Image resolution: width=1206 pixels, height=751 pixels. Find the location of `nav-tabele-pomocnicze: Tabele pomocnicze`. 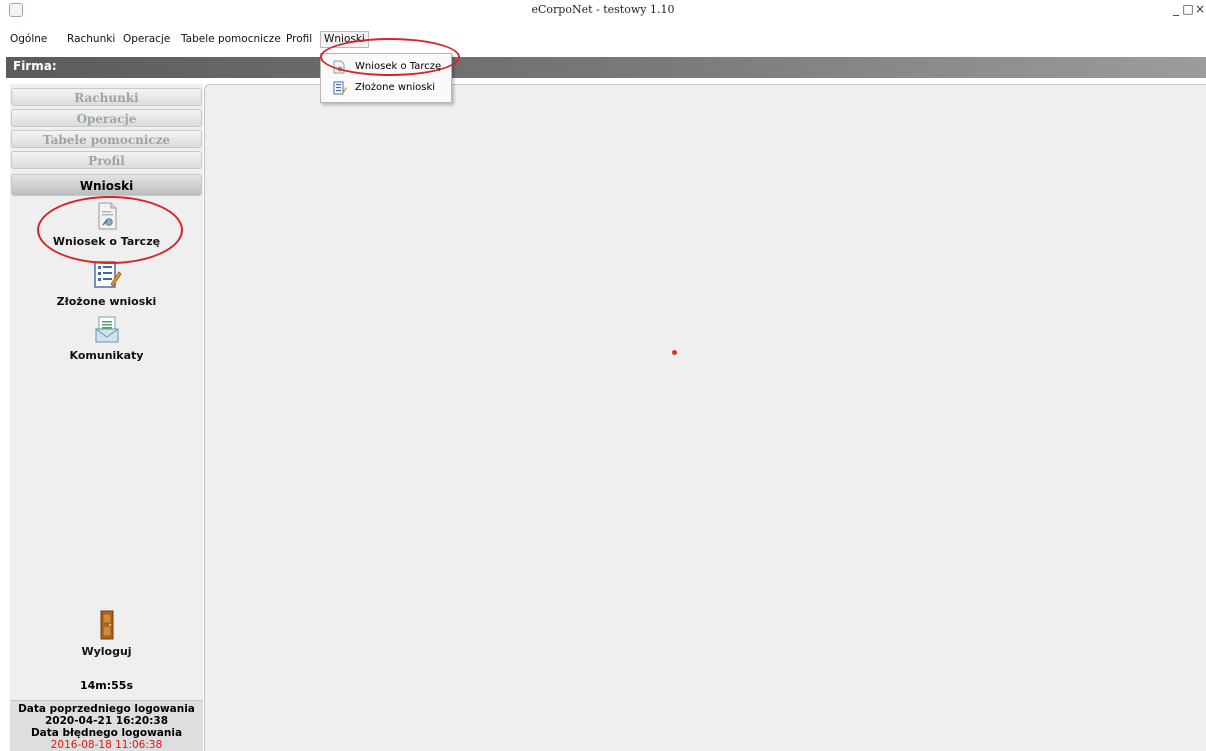

nav-tabele-pomocnicze: Tabele pomocnicze is located at coordinates (106, 139).